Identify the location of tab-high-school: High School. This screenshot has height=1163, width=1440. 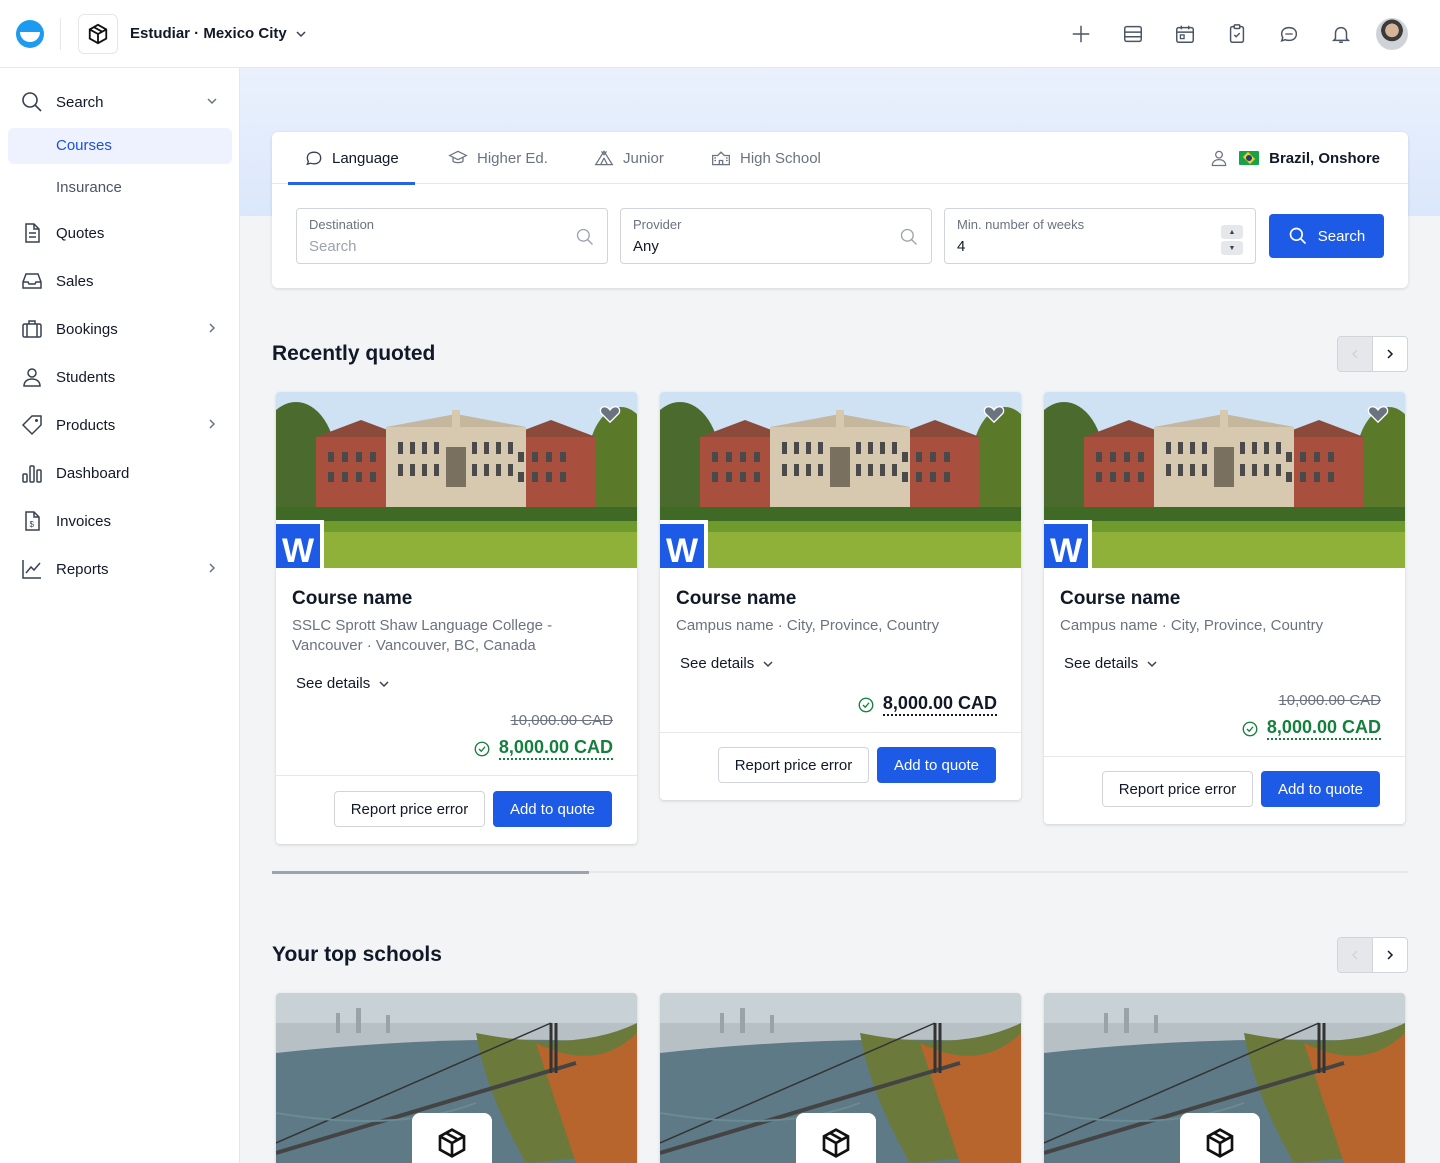
(765, 158).